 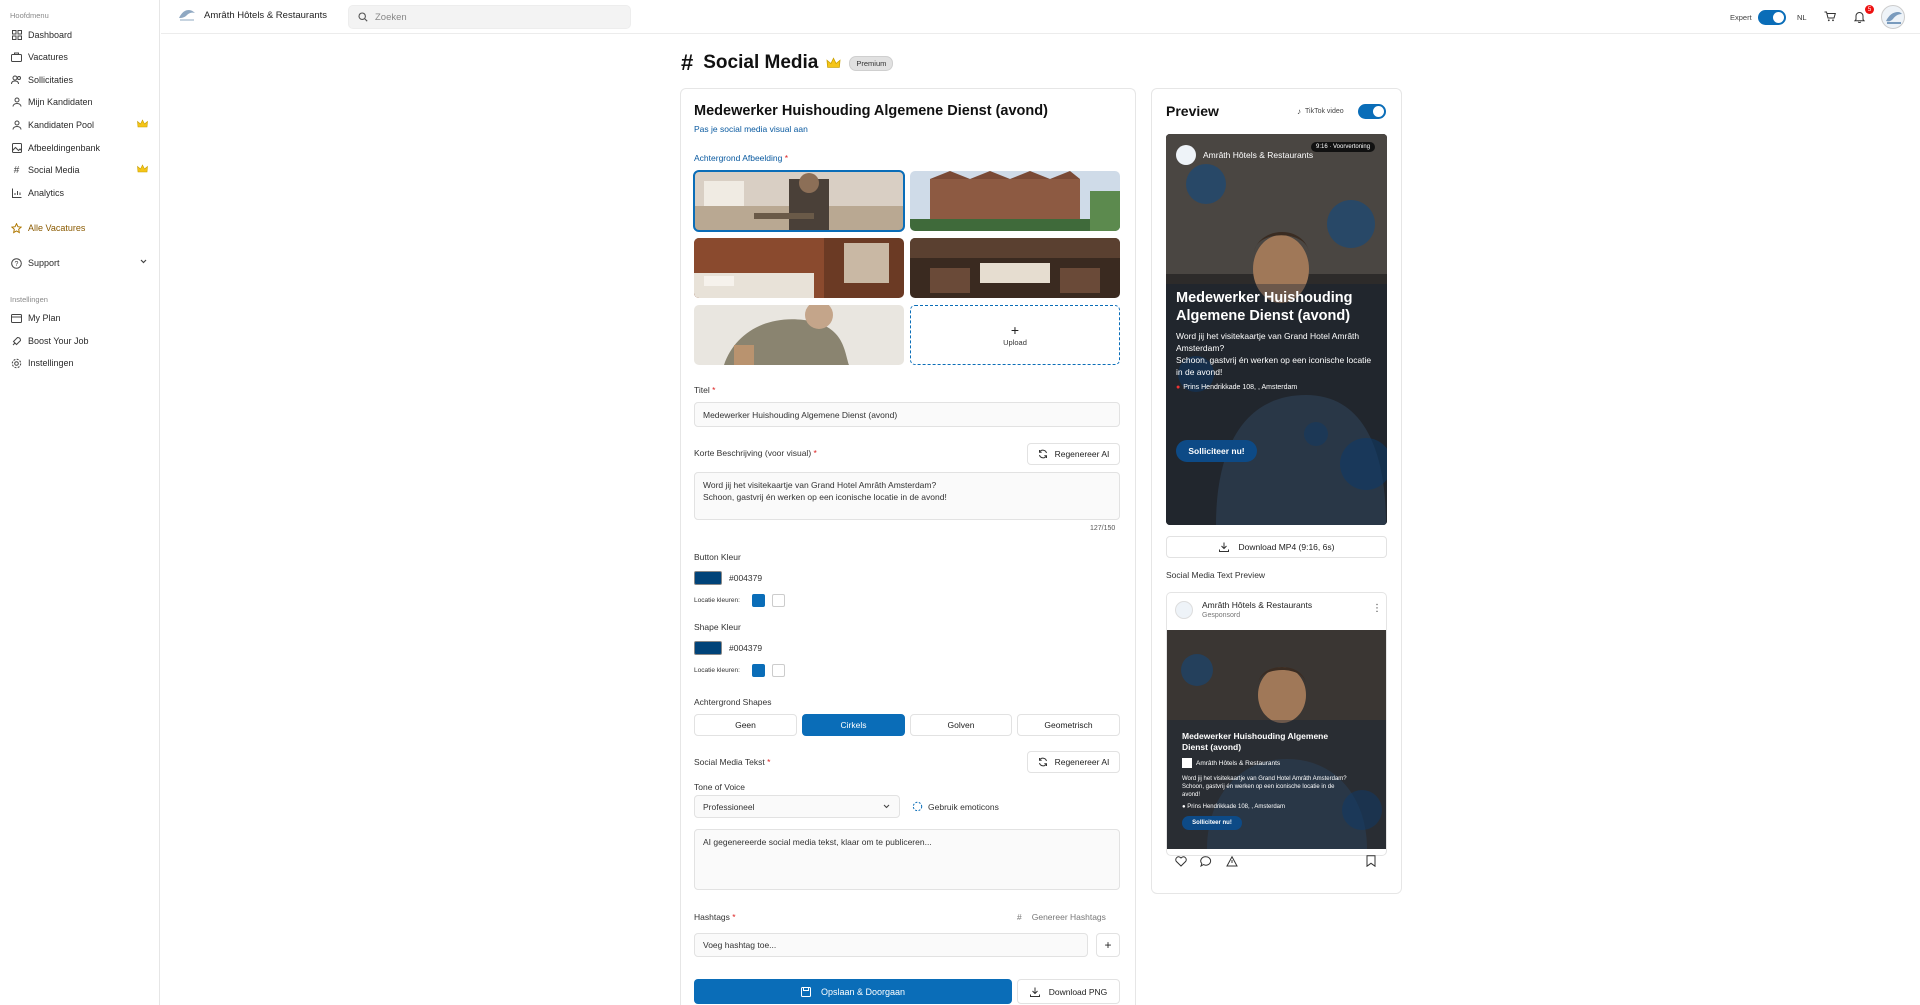 What do you see at coordinates (1206, 863) in the screenshot?
I see `comment-icon` at bounding box center [1206, 863].